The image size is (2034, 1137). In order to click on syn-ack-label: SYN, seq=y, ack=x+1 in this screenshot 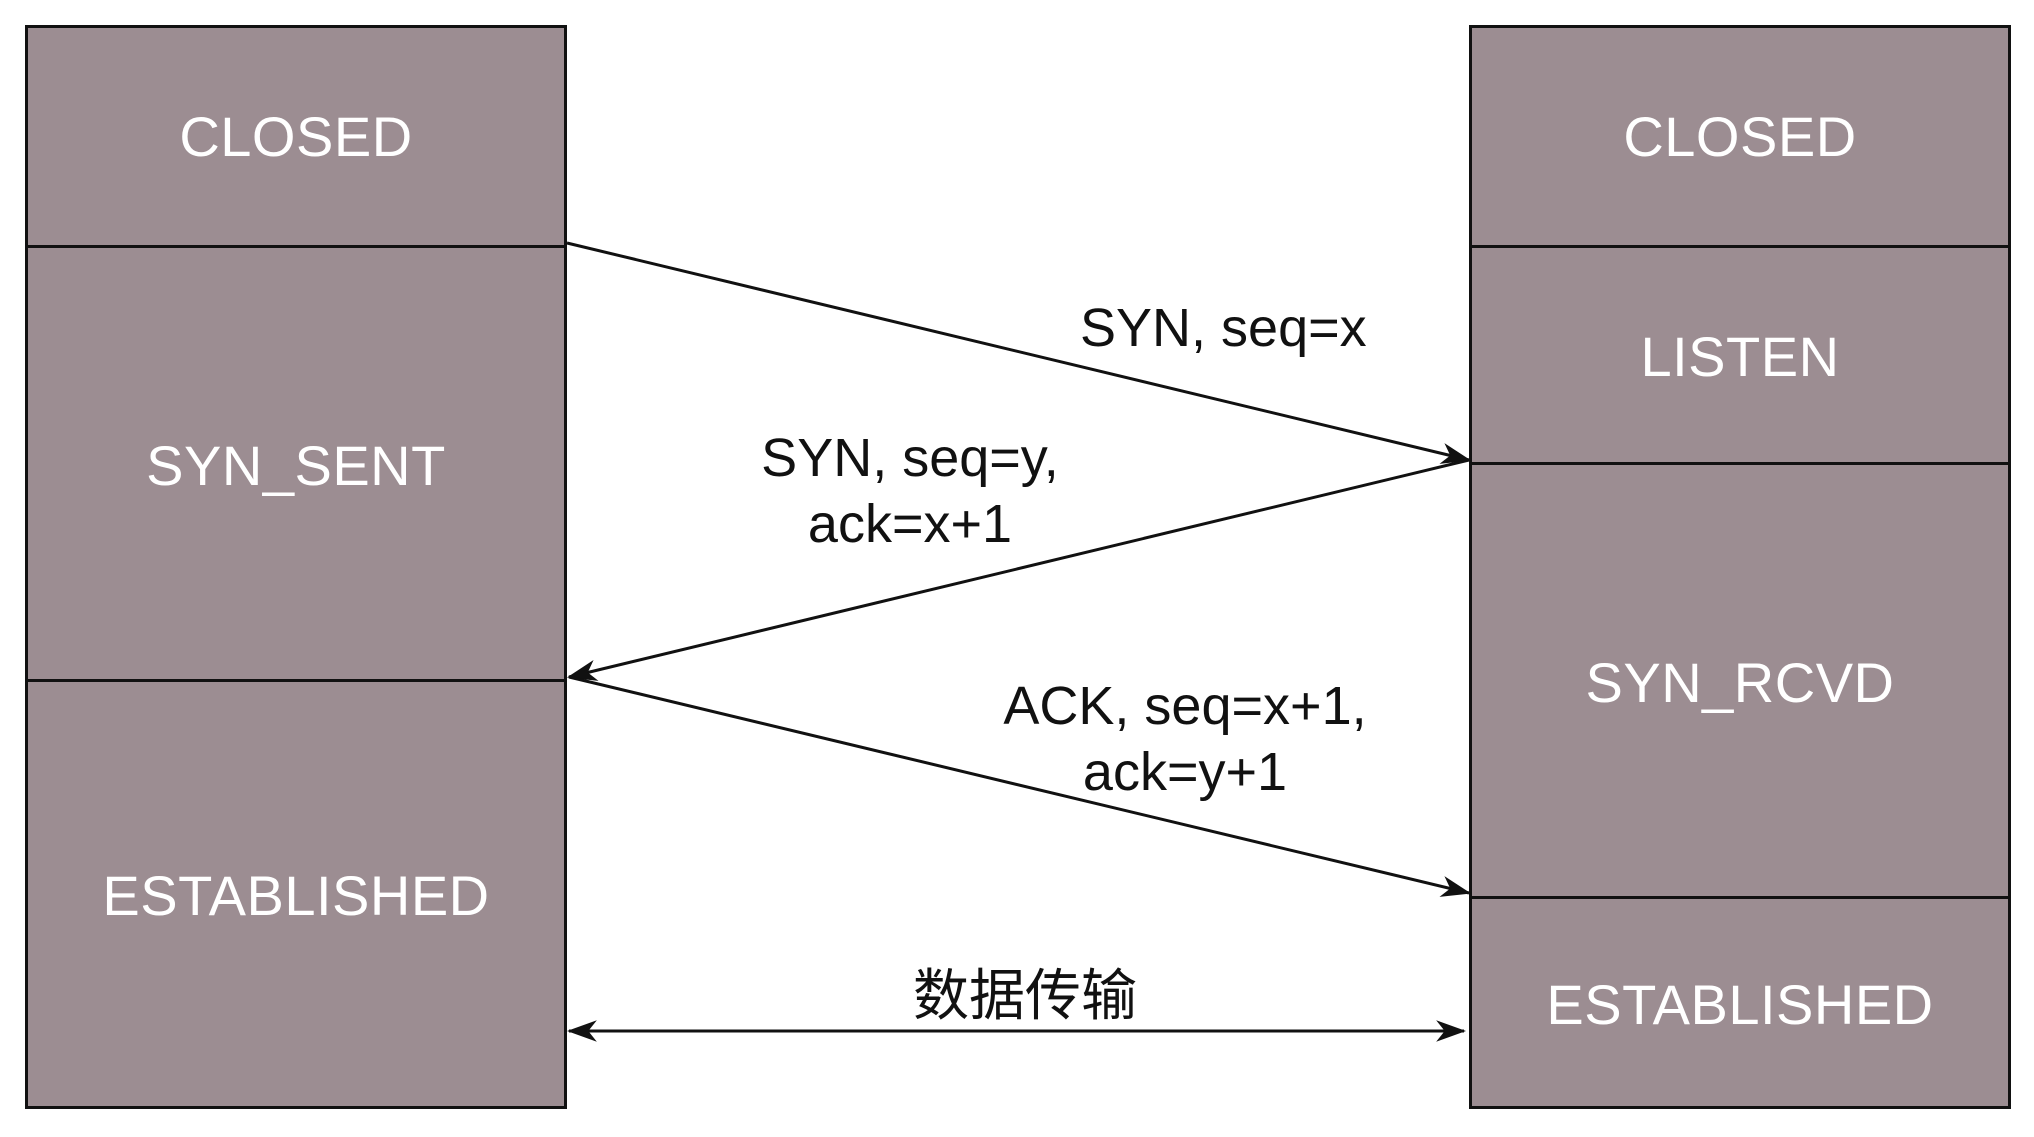, I will do `click(910, 491)`.